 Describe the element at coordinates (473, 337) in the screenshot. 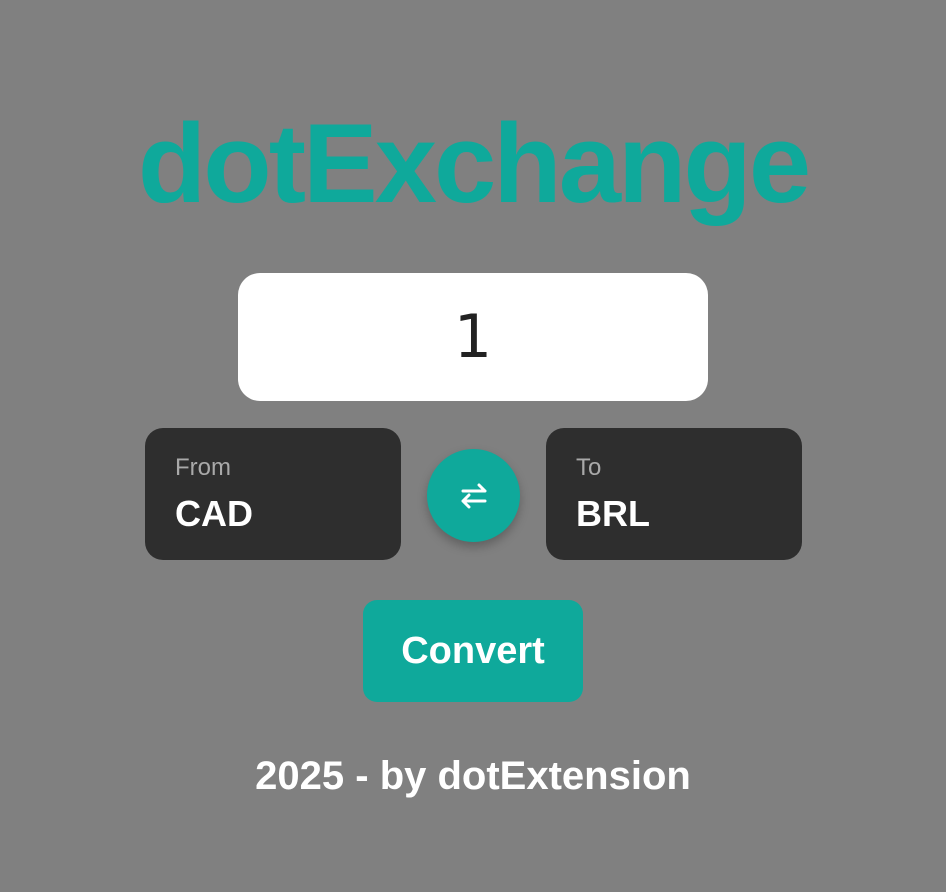

I see `amount-input` at that location.